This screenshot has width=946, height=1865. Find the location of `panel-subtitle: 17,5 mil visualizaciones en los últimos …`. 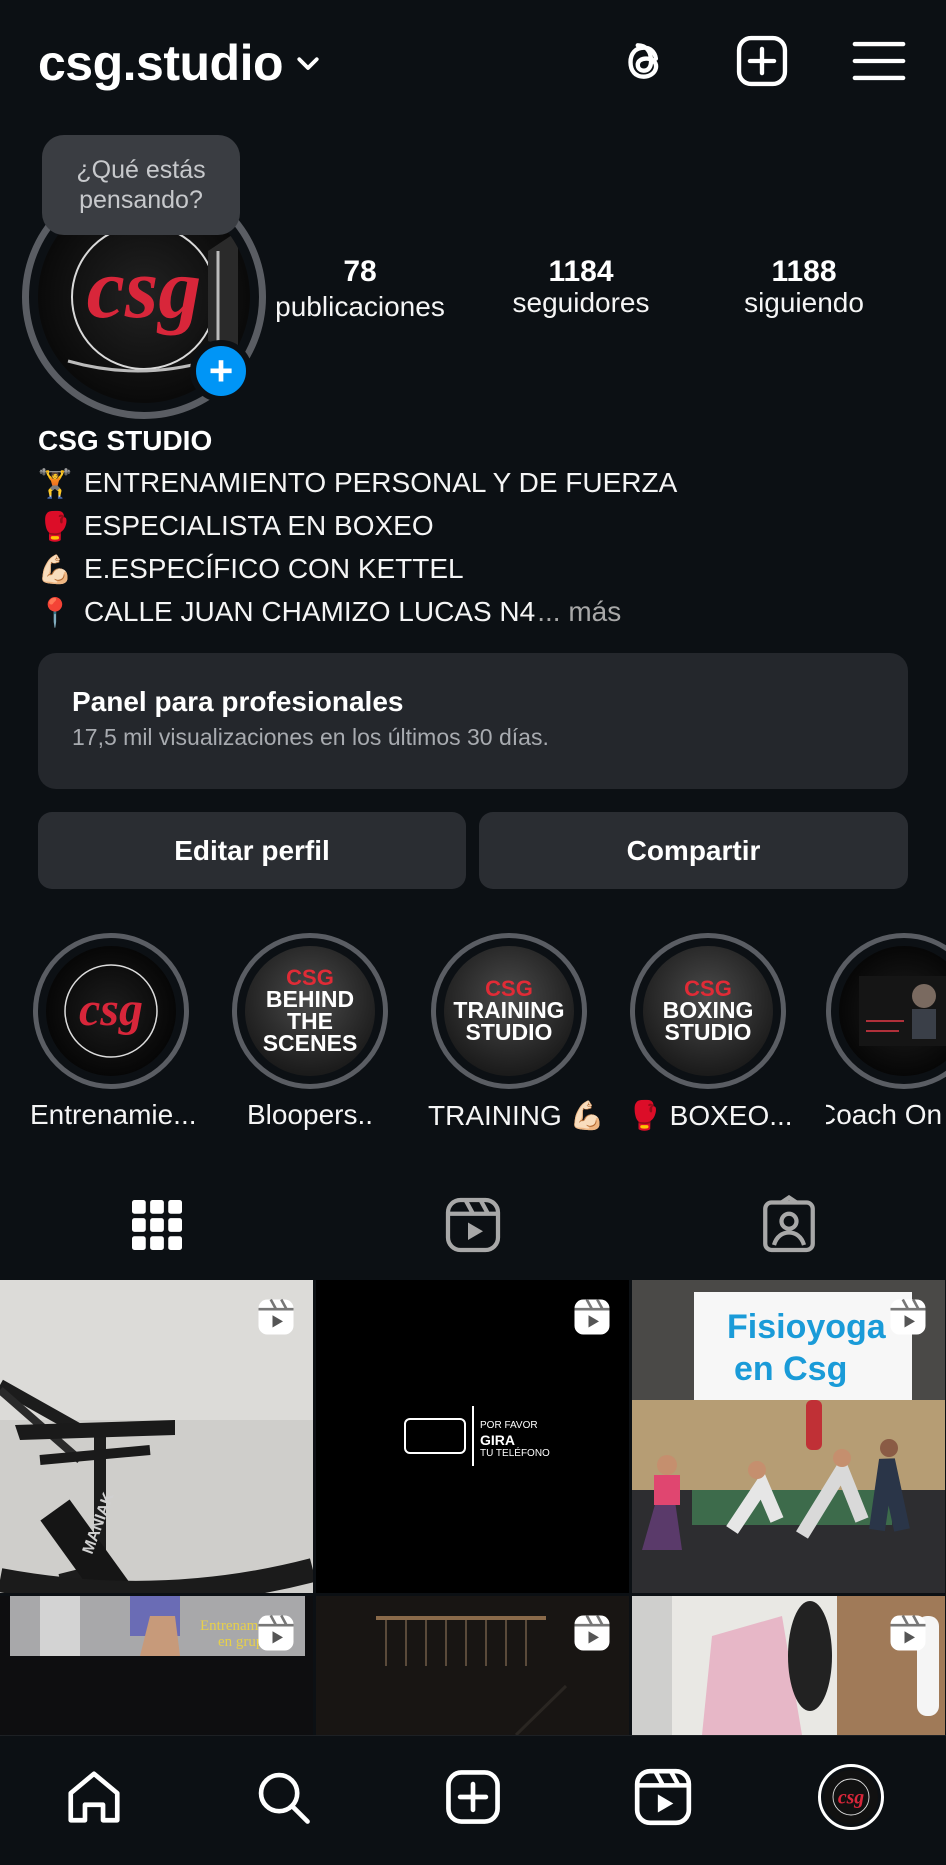

panel-subtitle: 17,5 mil visualizaciones en los últimos … is located at coordinates (310, 737).